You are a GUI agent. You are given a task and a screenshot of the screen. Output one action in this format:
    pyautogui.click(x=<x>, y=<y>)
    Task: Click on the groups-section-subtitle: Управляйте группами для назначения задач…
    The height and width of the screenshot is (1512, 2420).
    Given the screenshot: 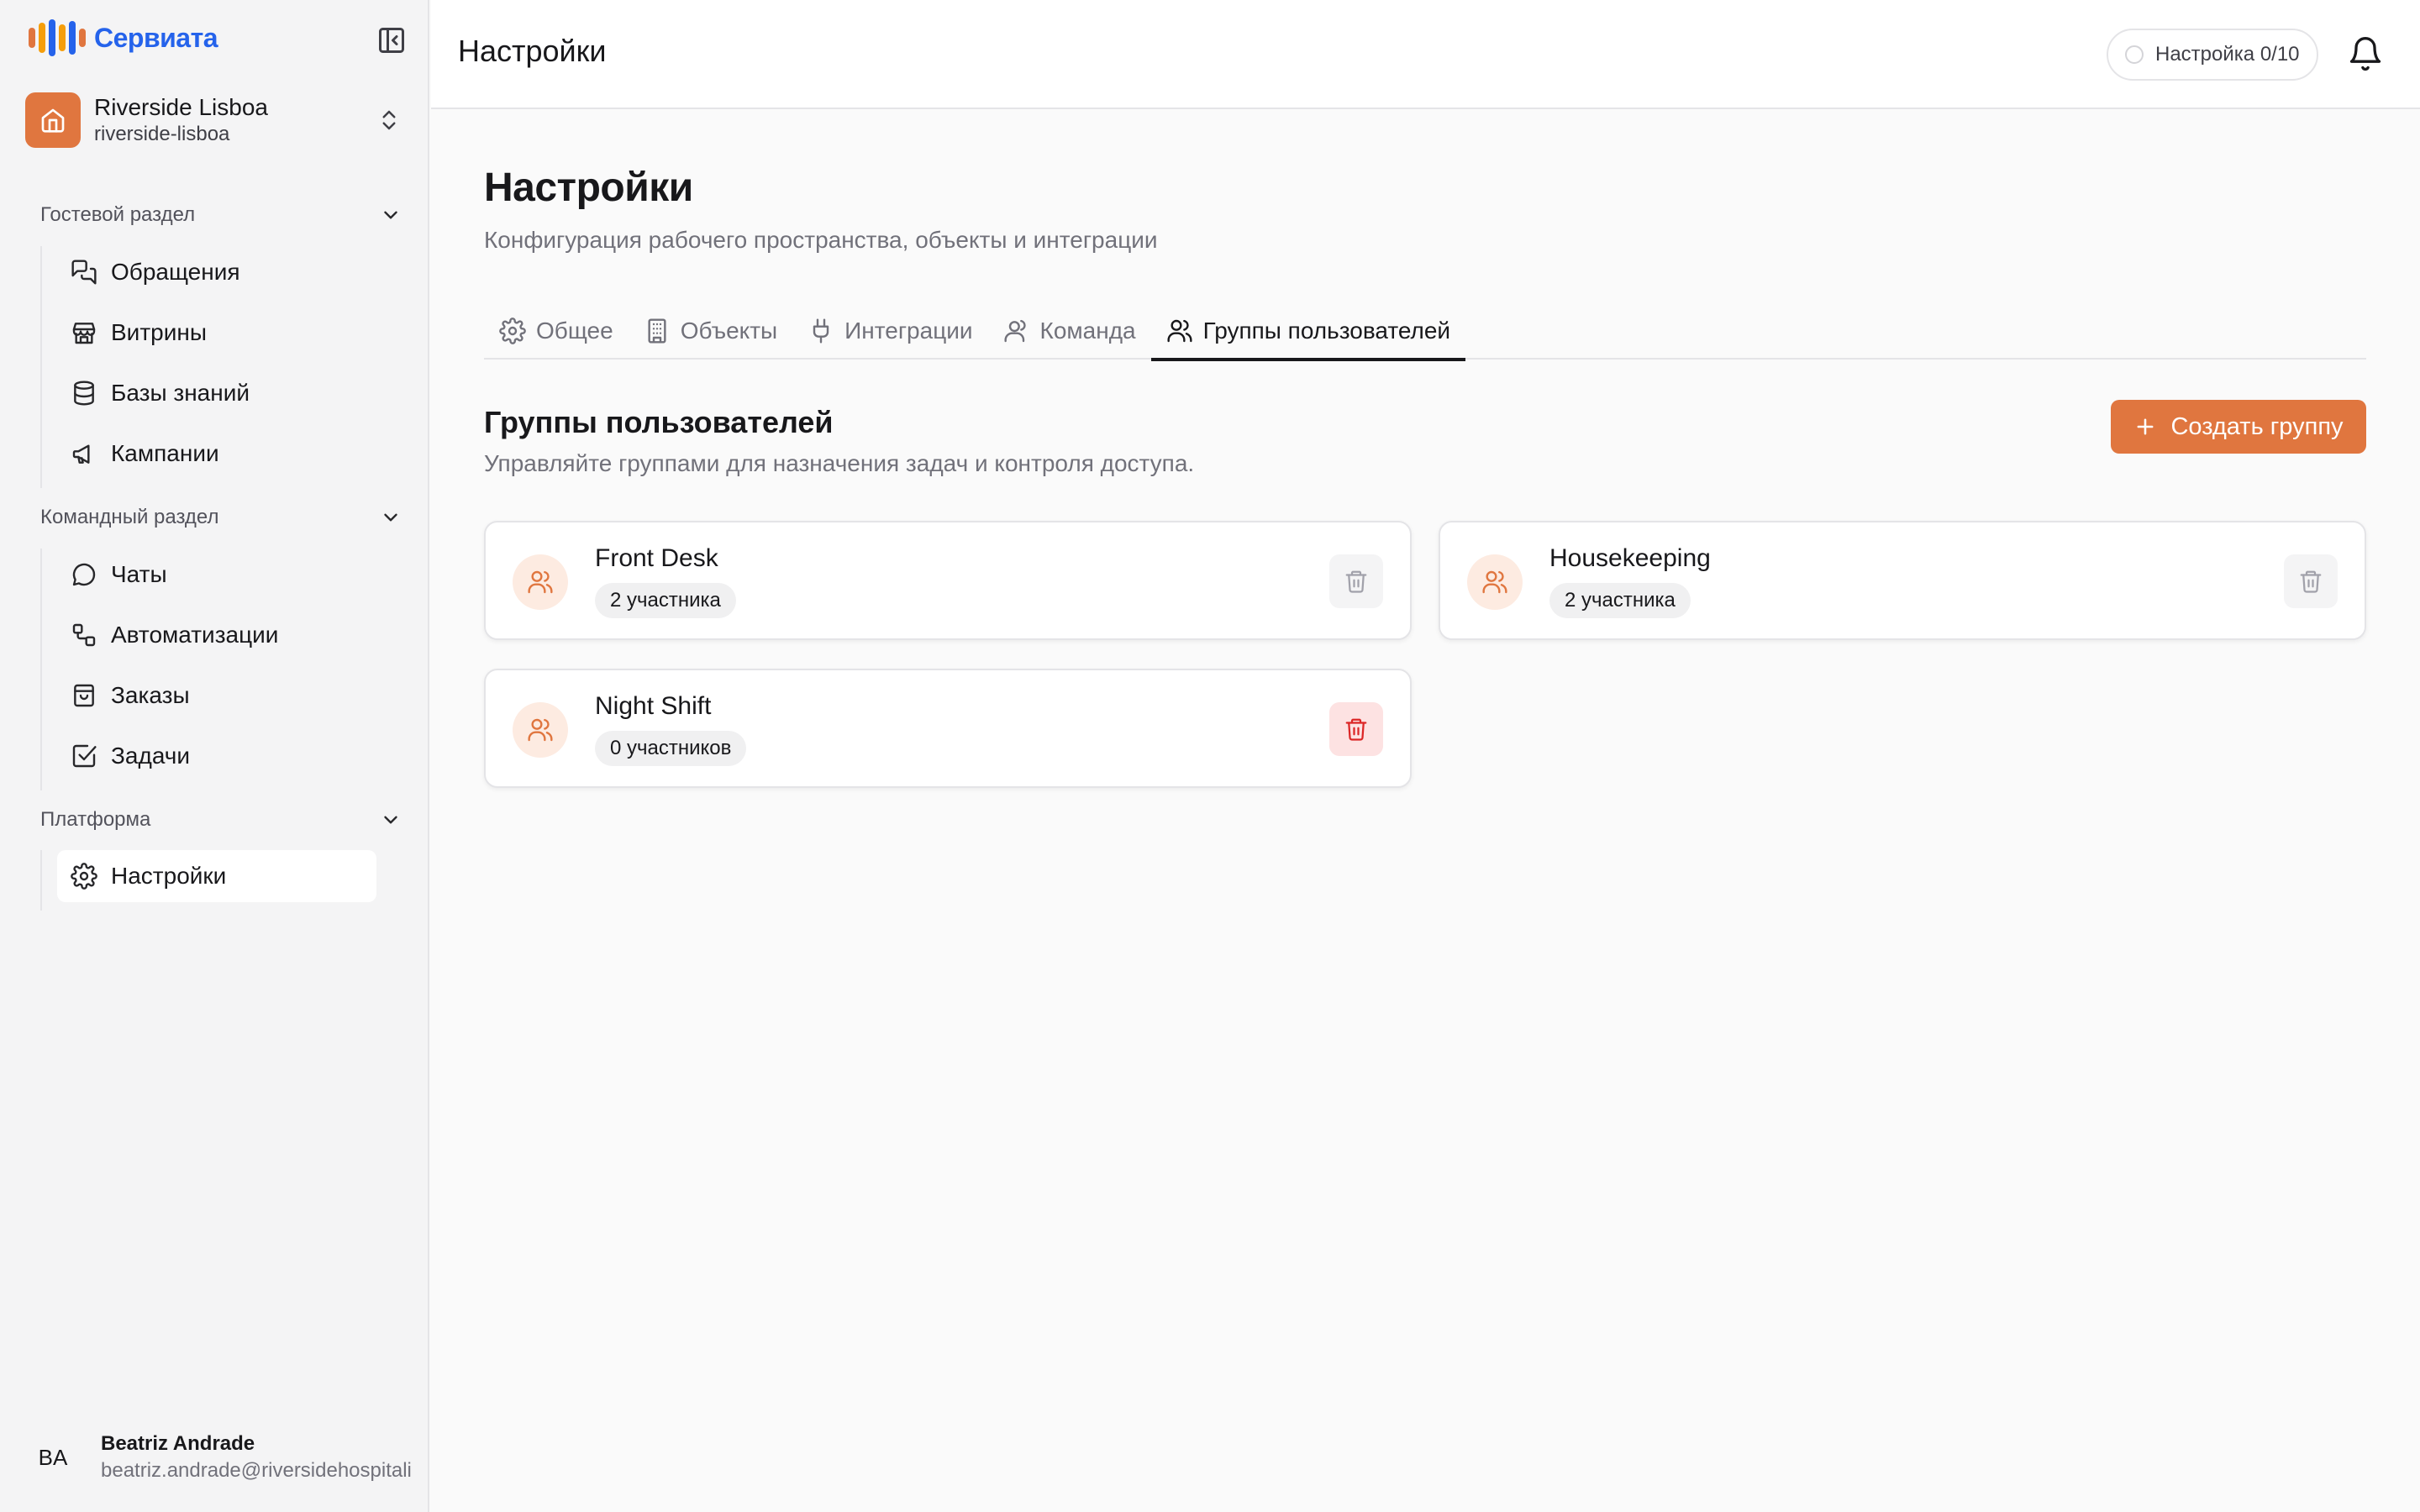 What is the action you would take?
    pyautogui.click(x=840, y=463)
    